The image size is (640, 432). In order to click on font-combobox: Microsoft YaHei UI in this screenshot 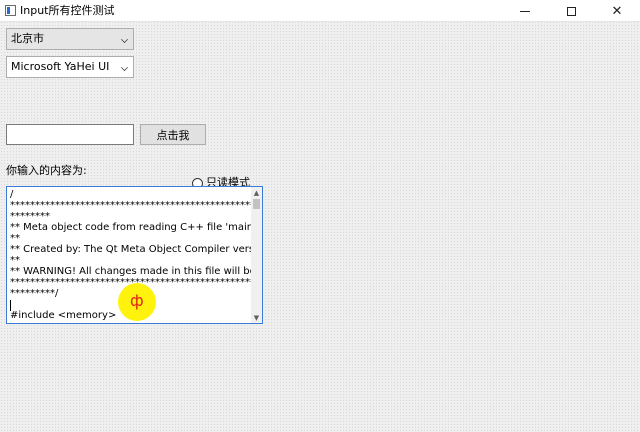, I will do `click(70, 67)`.